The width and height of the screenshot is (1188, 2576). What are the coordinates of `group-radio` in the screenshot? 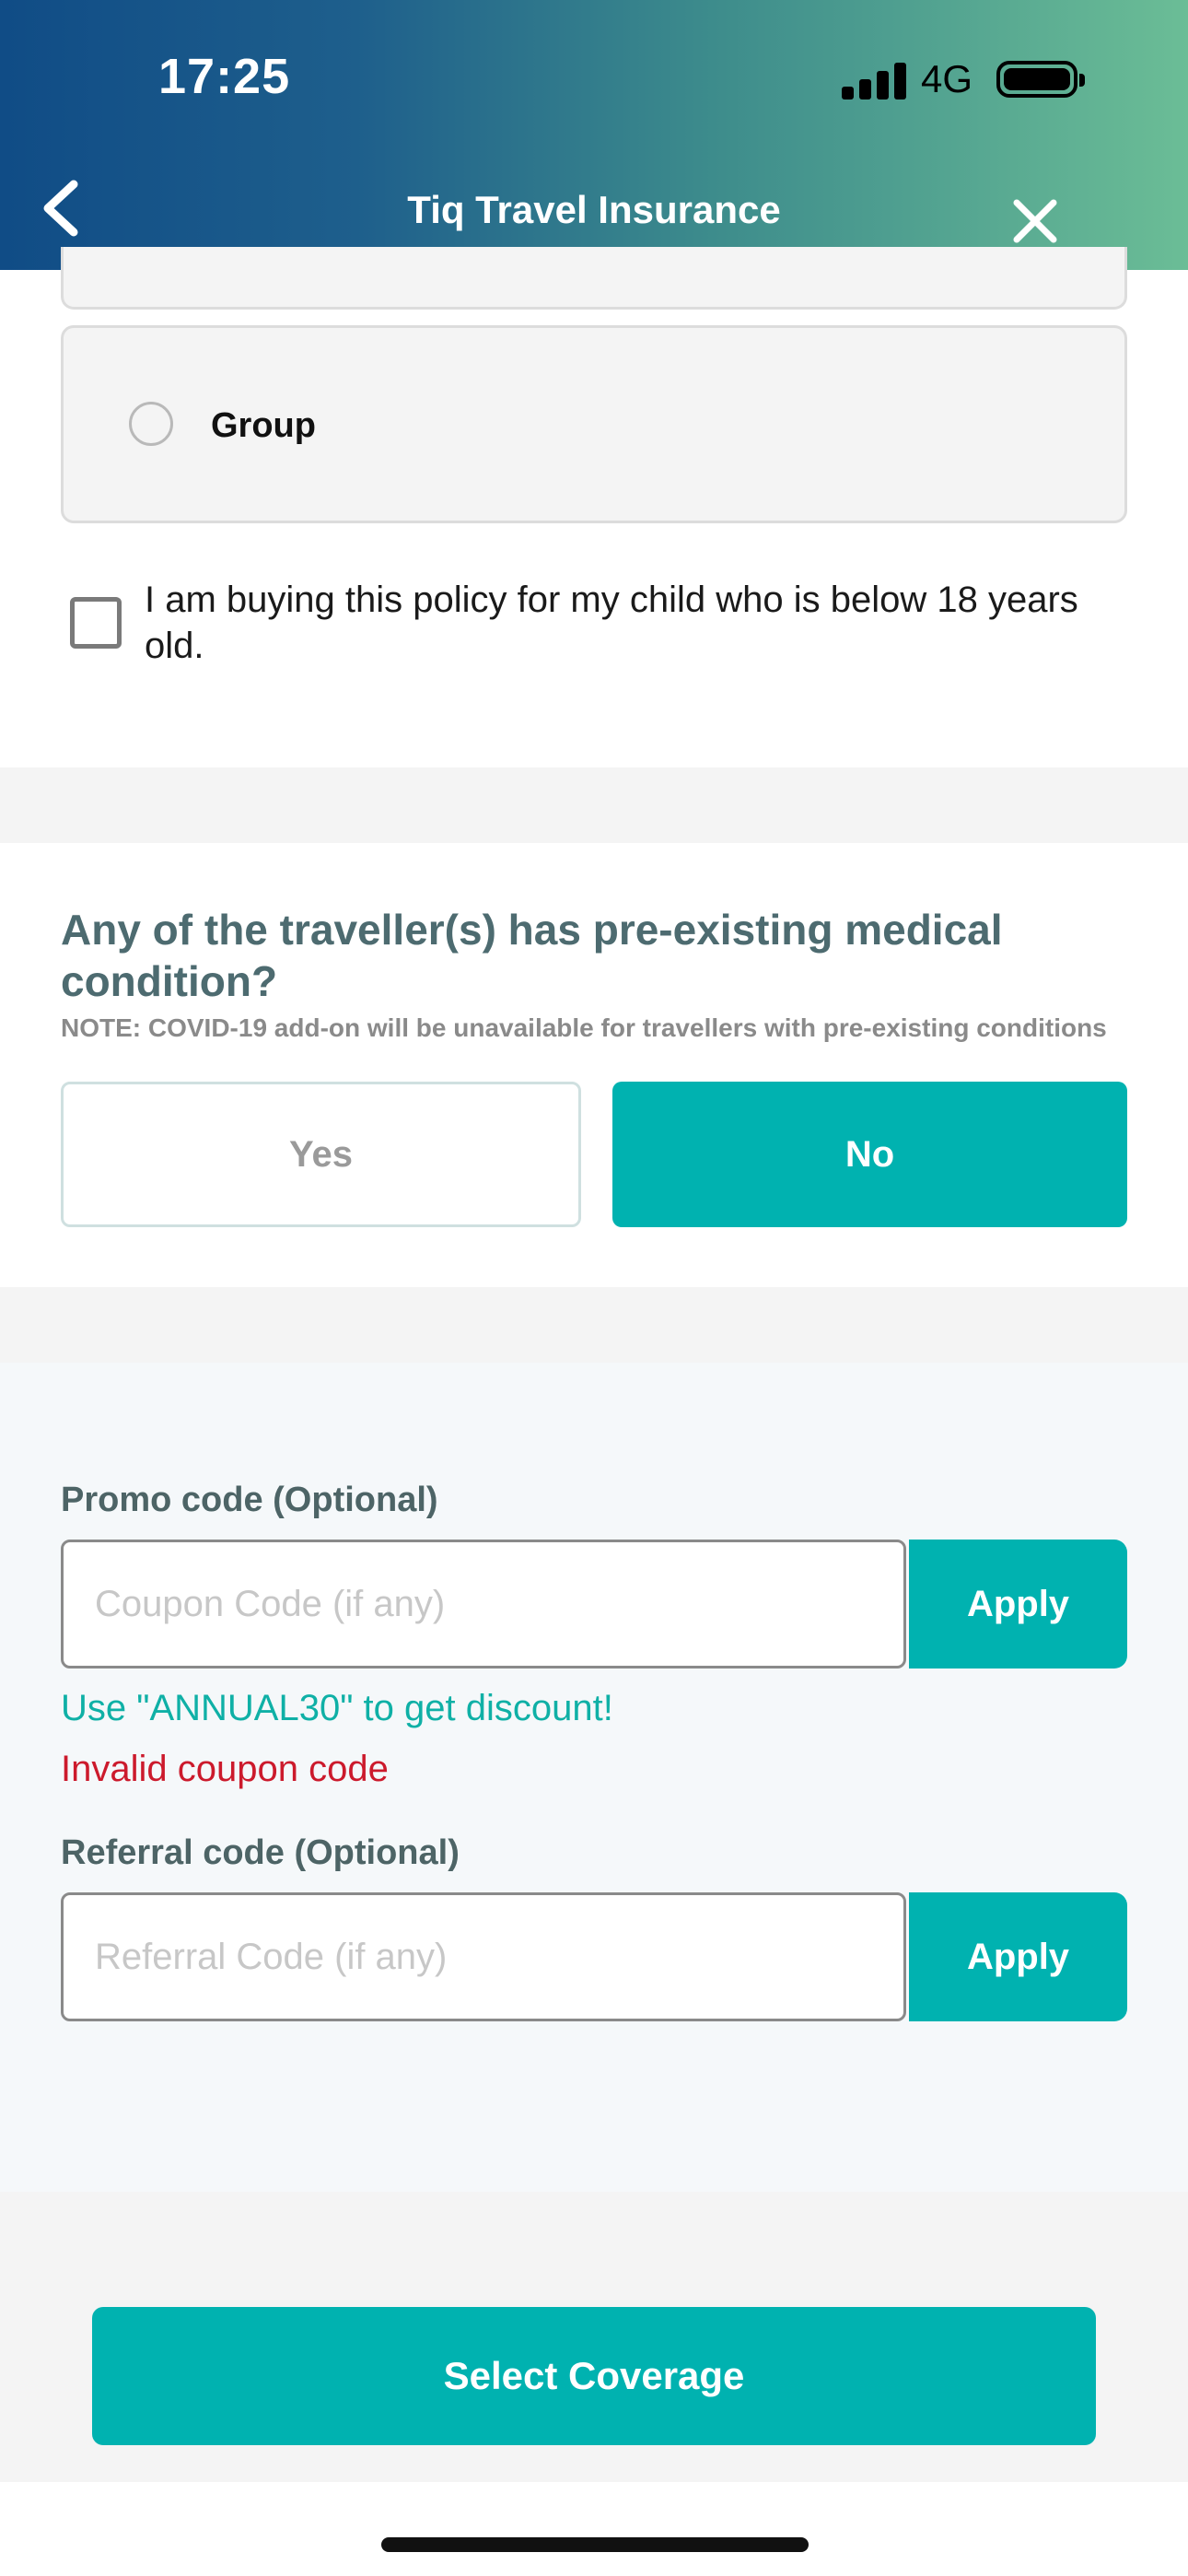 It's located at (151, 424).